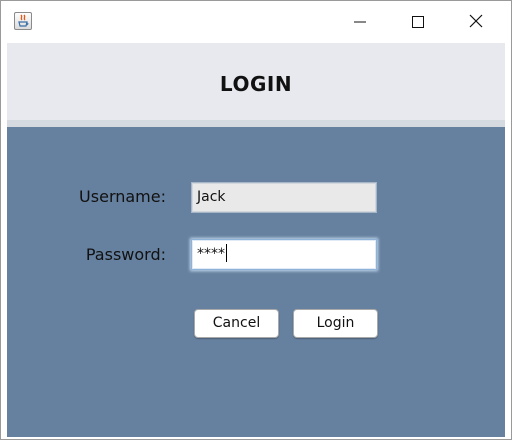 The height and width of the screenshot is (440, 512). Describe the element at coordinates (256, 123) in the screenshot. I see `header-separator` at that location.